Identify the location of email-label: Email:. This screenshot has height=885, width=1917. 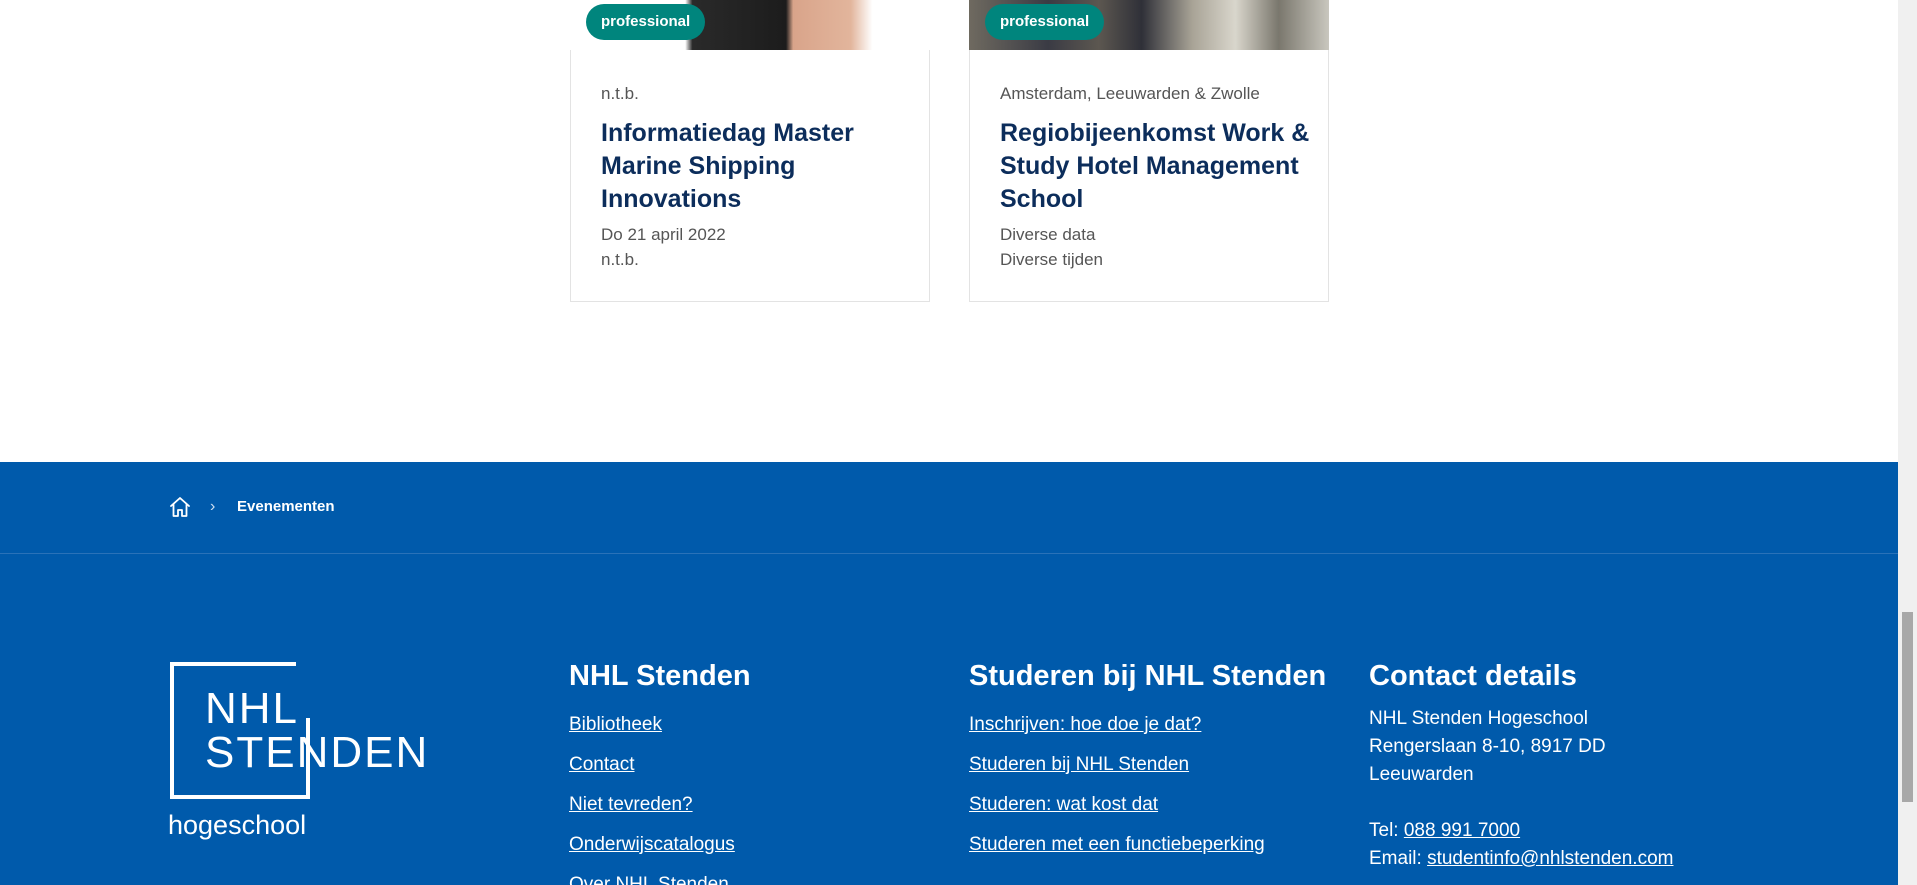
(1395, 858).